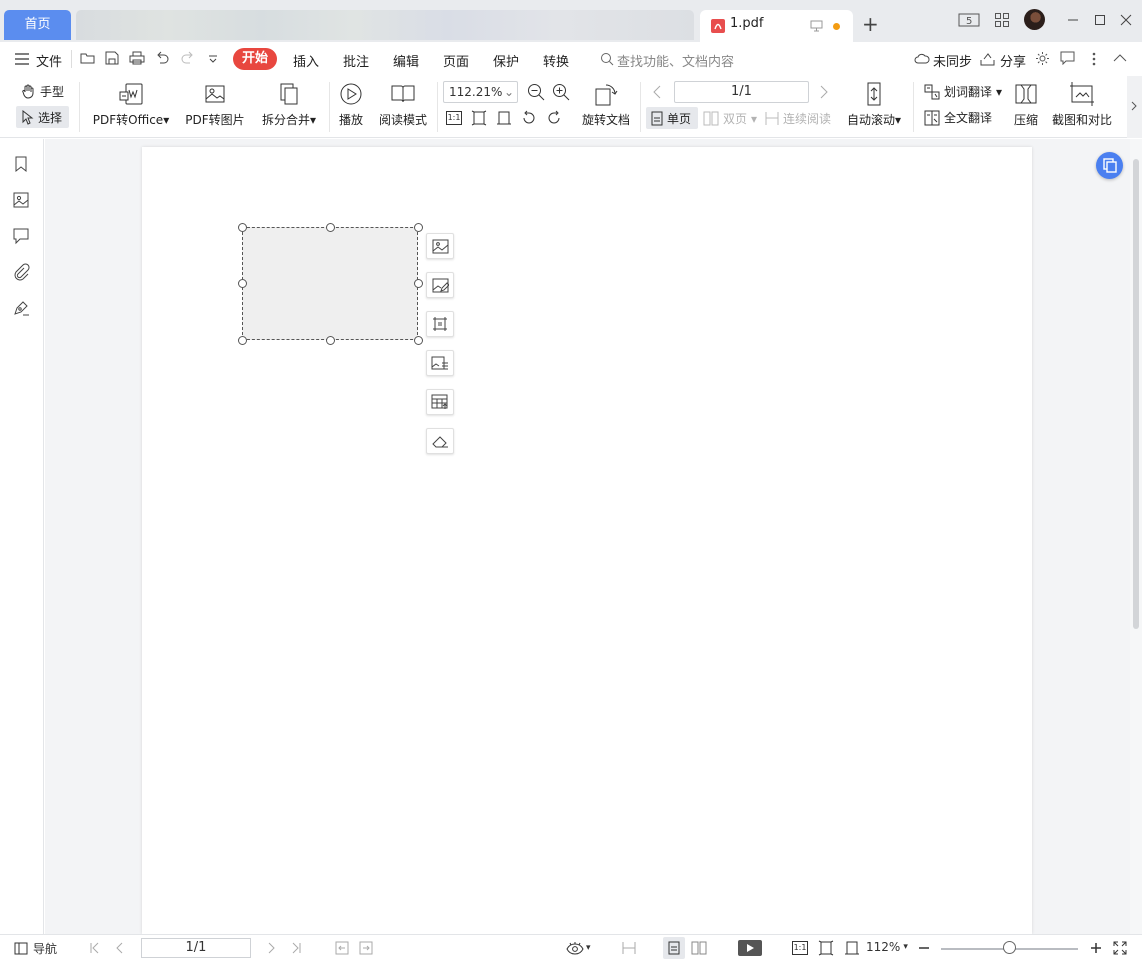 The image size is (1142, 961). What do you see at coordinates (800, 948) in the screenshot?
I see `status-actual-size-button: 1:1` at bounding box center [800, 948].